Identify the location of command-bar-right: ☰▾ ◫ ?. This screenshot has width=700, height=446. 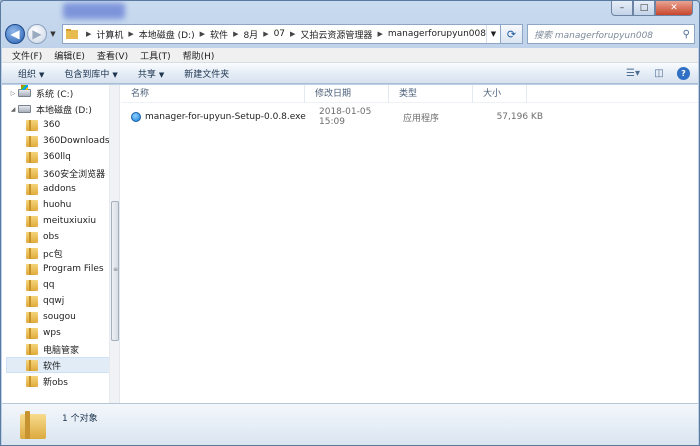
(653, 73).